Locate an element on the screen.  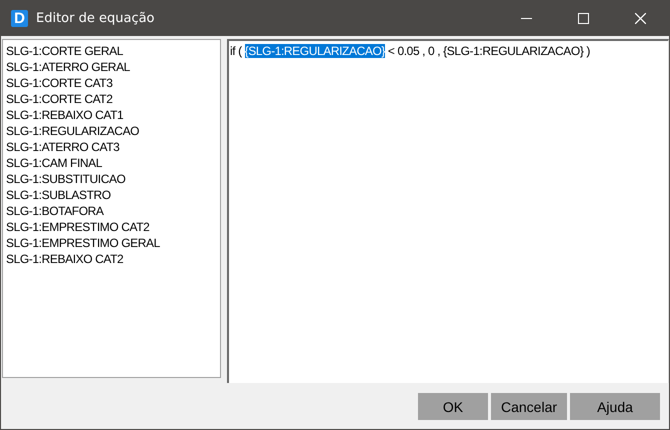
dialog-button: Cancelar is located at coordinates (529, 406).